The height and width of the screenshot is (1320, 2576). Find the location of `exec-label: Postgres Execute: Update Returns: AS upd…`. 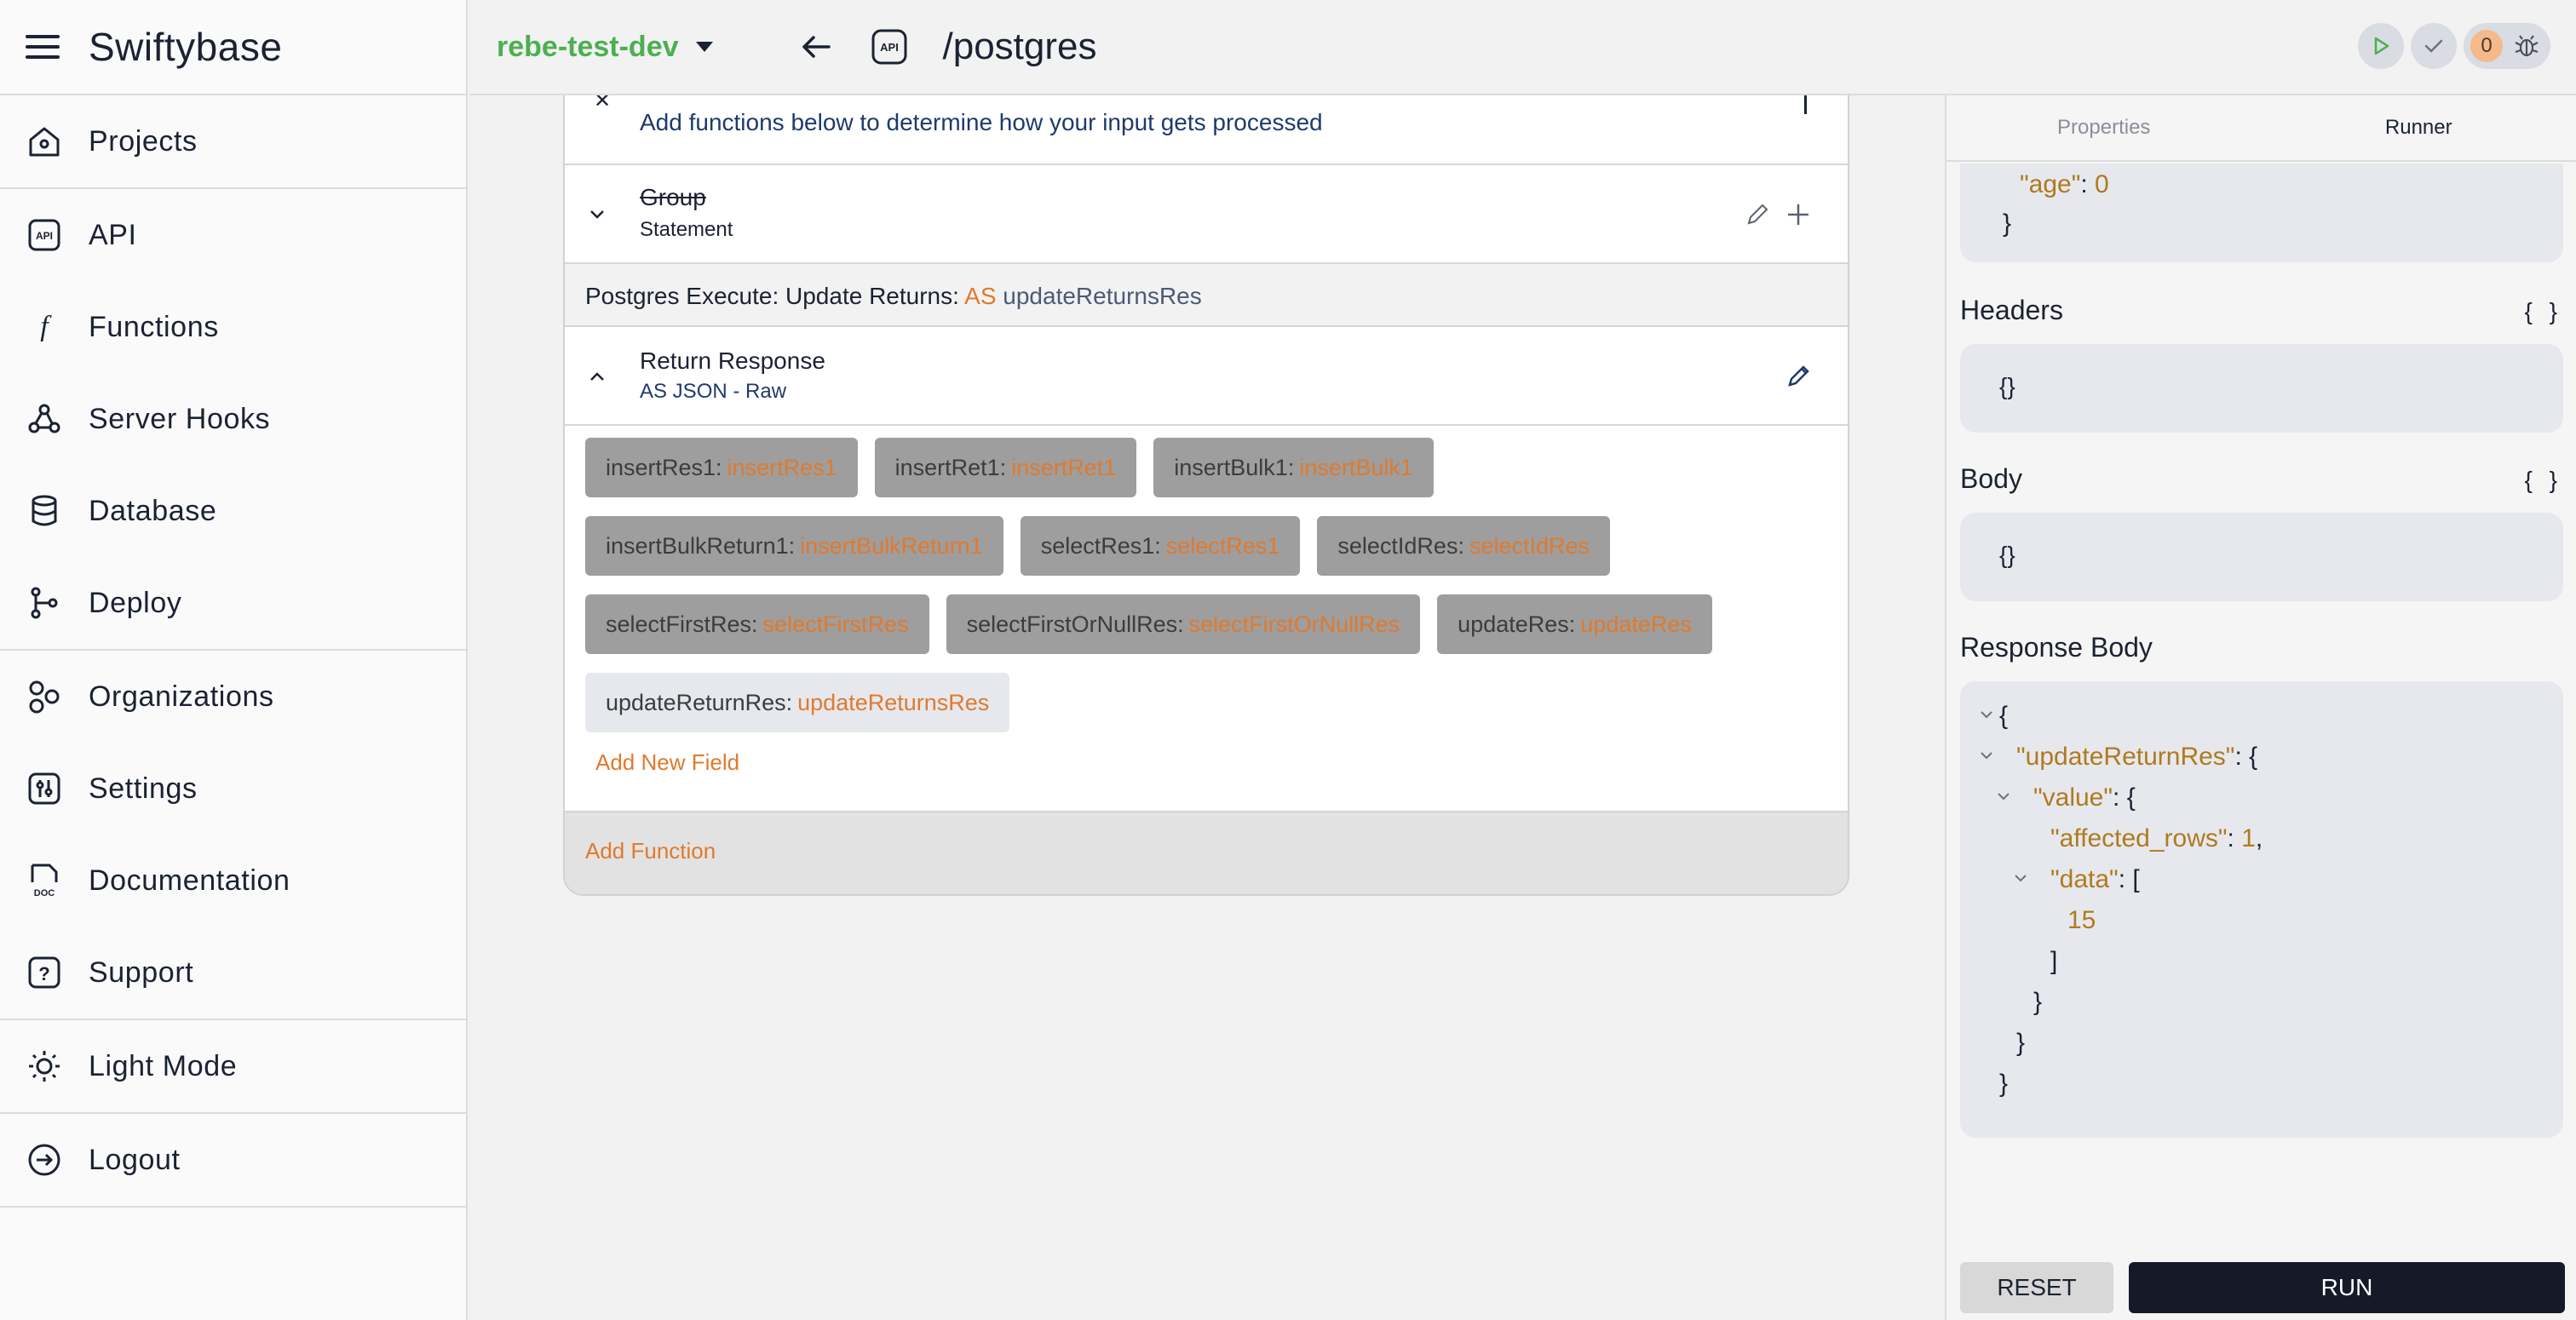

exec-label: Postgres Execute: Update Returns: AS upd… is located at coordinates (894, 296).